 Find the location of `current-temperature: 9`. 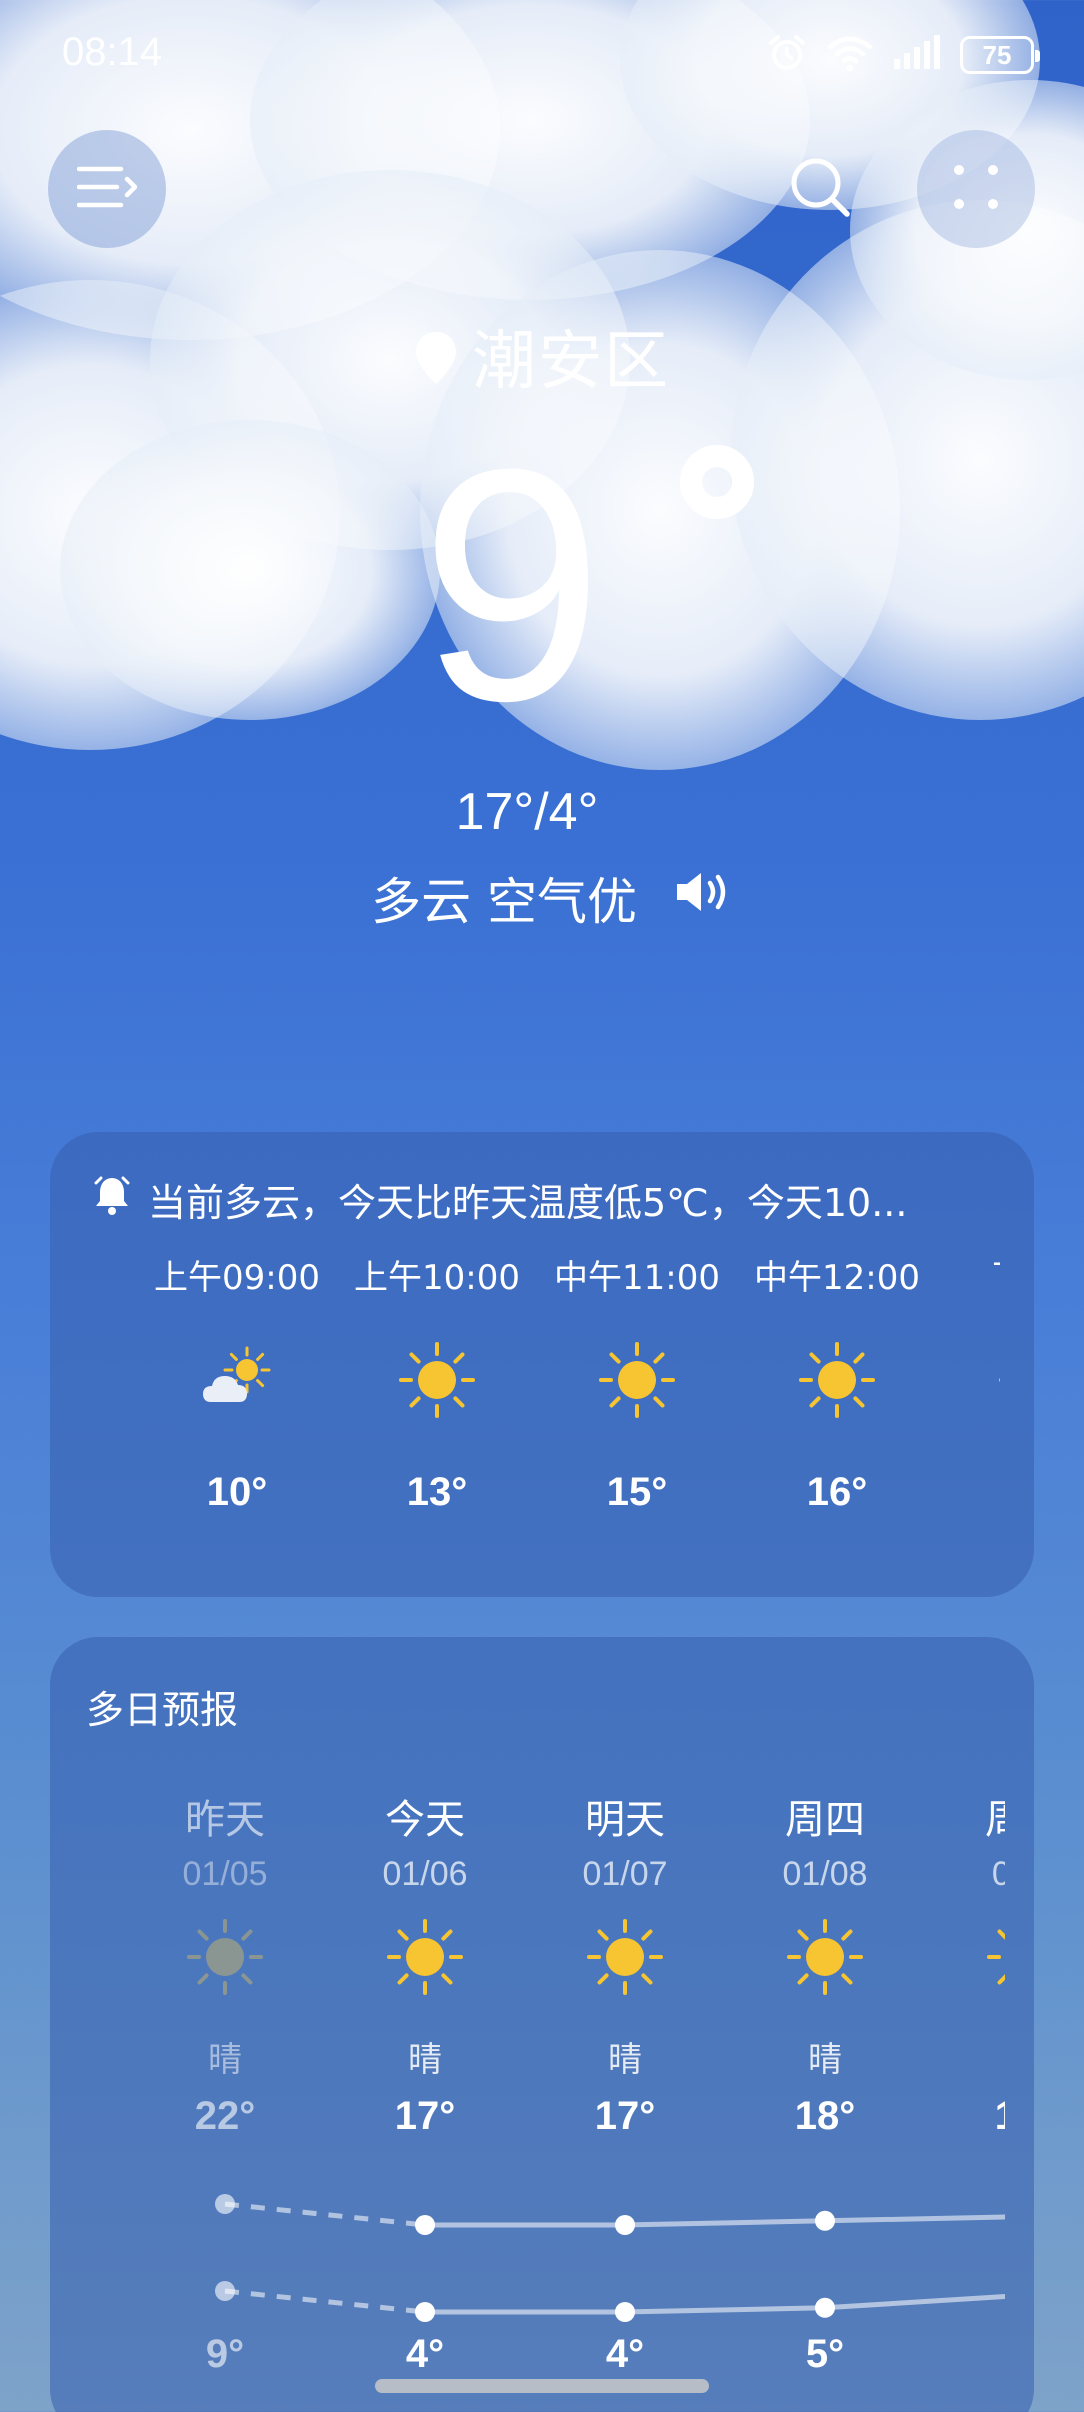

current-temperature: 9 is located at coordinates (512, 584).